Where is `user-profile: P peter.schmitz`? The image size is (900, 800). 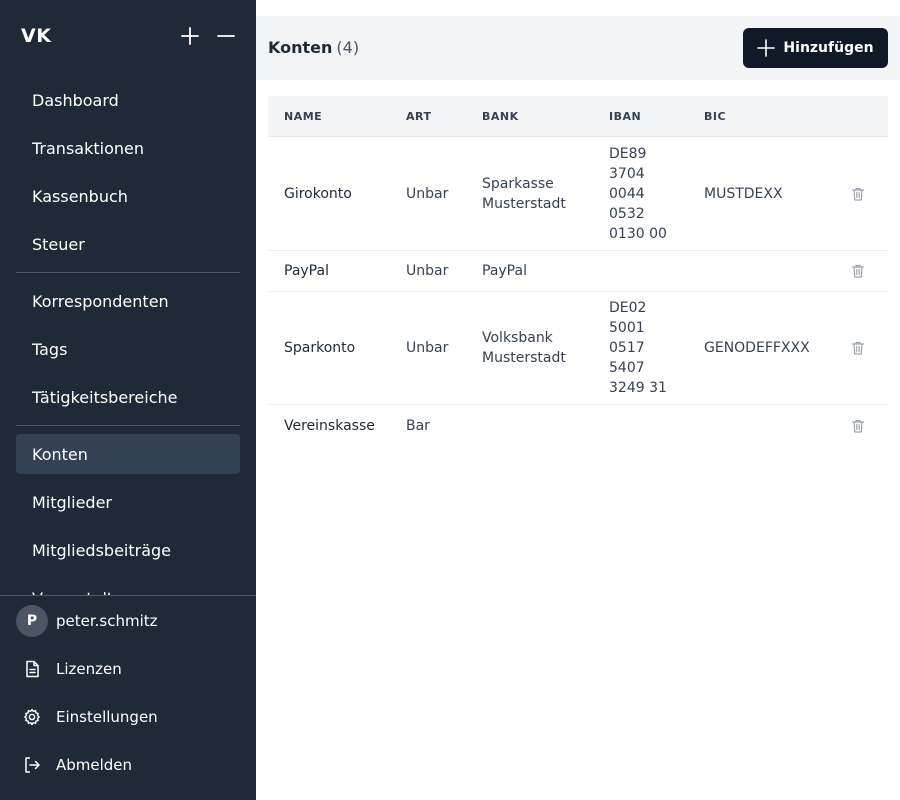
user-profile: P peter.schmitz is located at coordinates (87, 621).